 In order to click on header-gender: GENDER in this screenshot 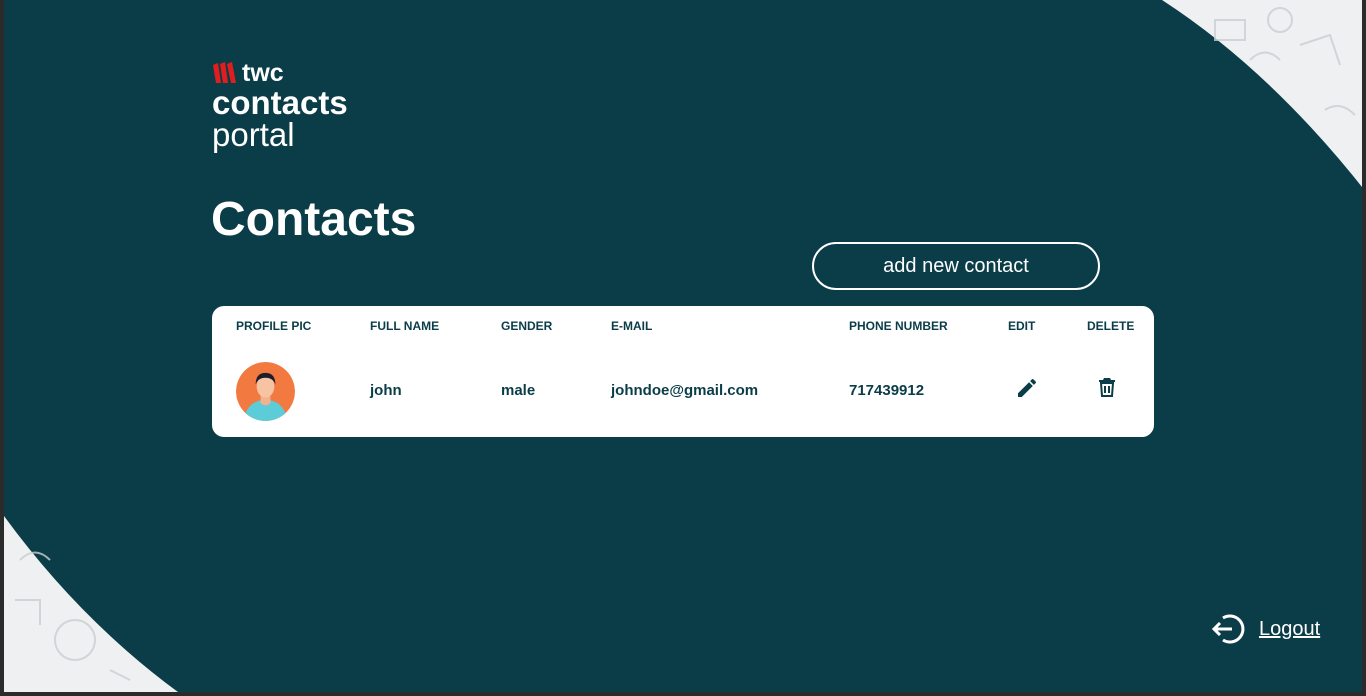, I will do `click(527, 326)`.